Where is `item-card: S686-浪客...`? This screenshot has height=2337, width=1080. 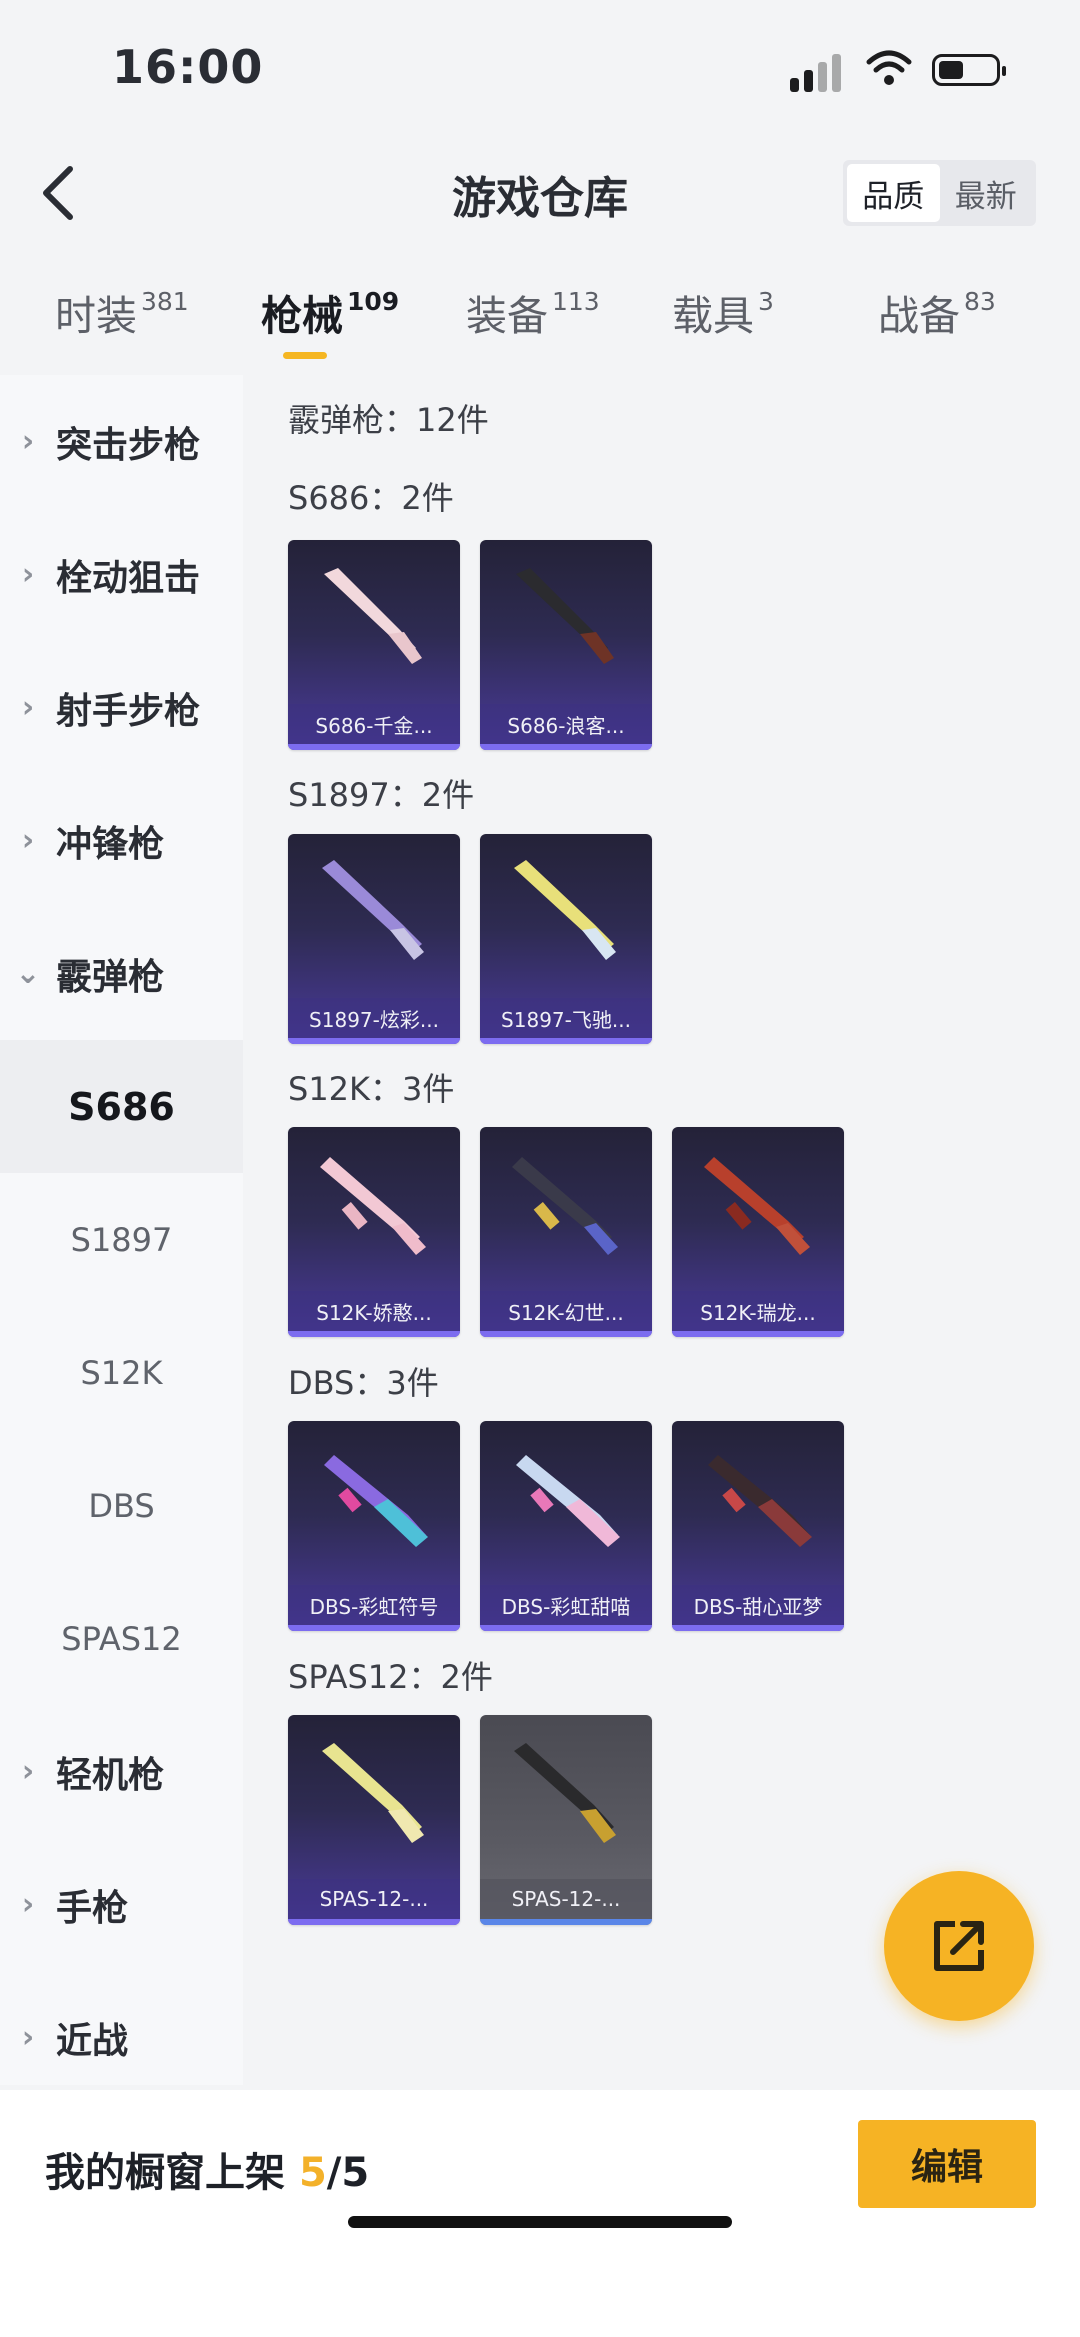 item-card: S686-浪客... is located at coordinates (566, 645).